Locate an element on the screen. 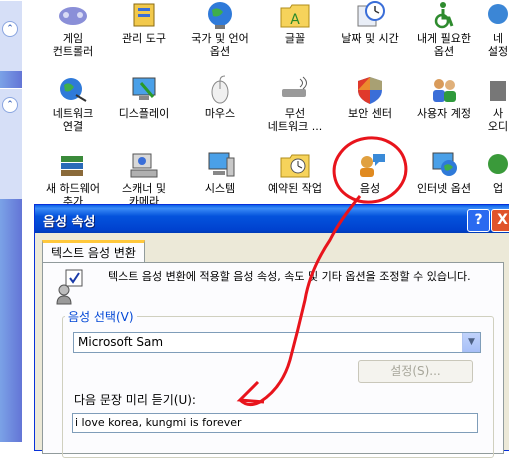  annotation-circle is located at coordinates (370, 170).